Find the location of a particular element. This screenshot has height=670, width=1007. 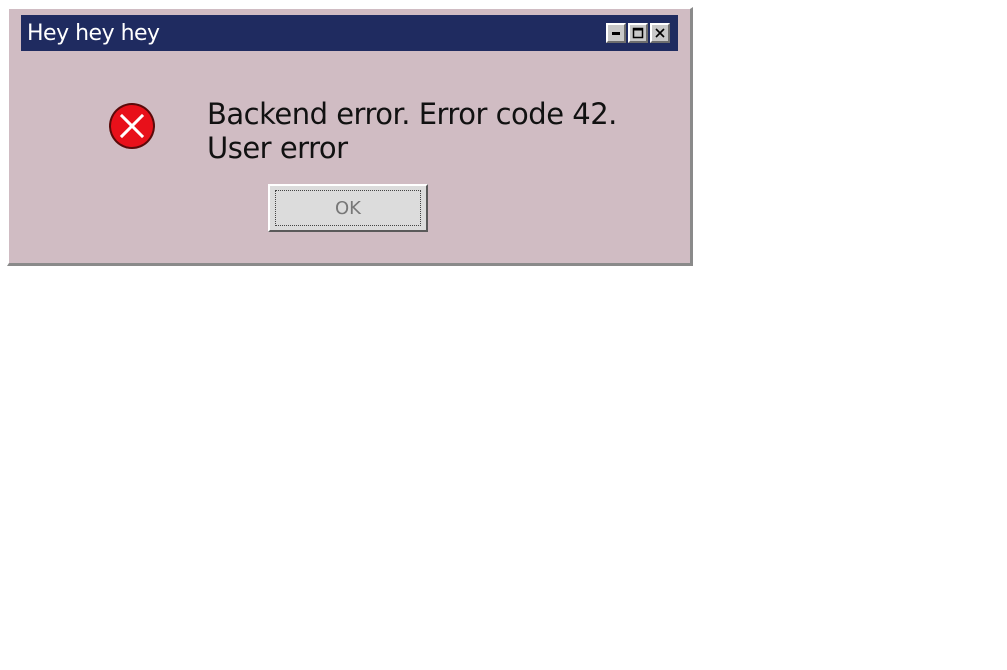

window-controls is located at coordinates (638, 33).